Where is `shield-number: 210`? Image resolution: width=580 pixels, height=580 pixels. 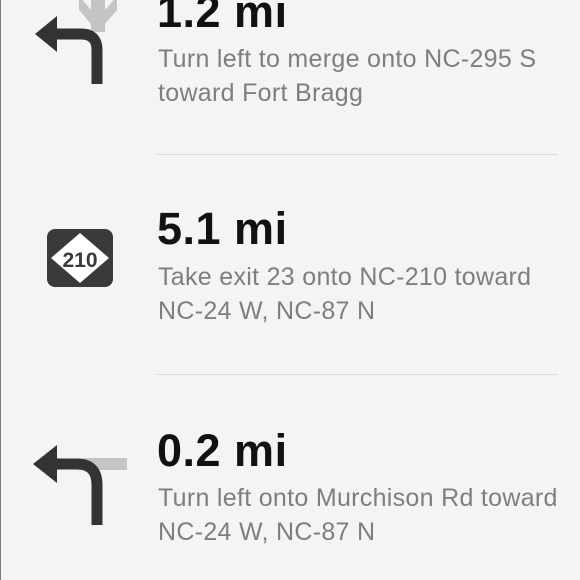
shield-number: 210 is located at coordinates (79, 260).